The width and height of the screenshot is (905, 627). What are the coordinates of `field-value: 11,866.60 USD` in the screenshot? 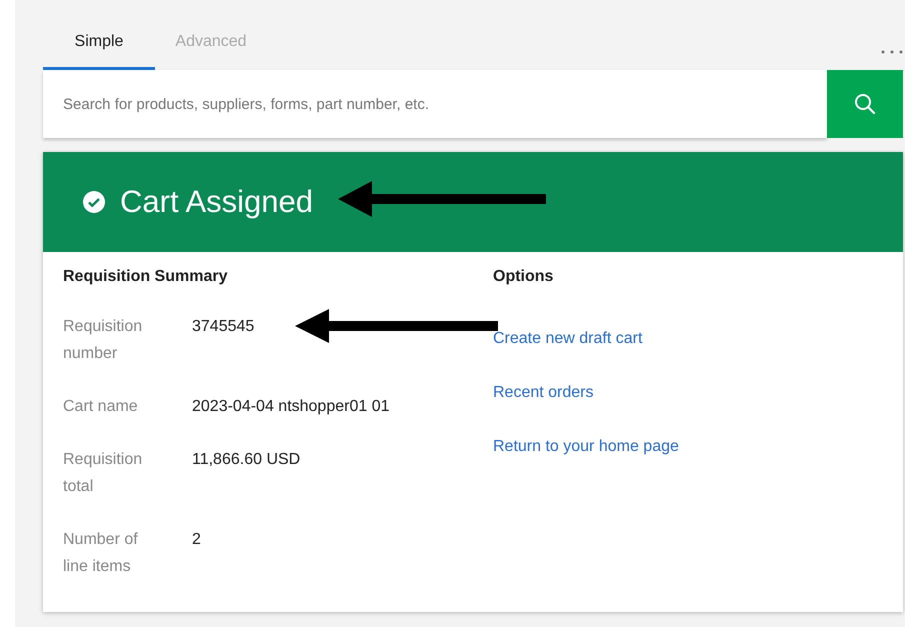 It's located at (246, 460).